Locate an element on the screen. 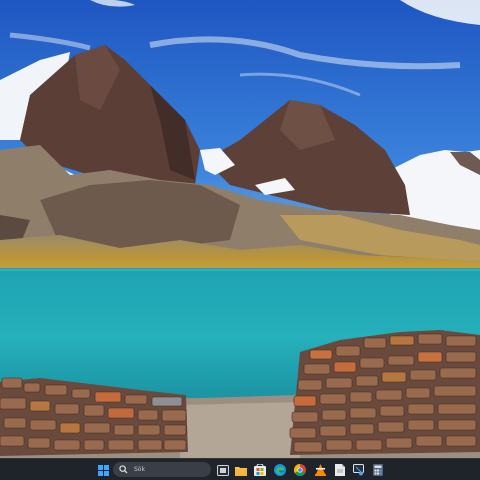 The width and height of the screenshot is (480, 480). chrome-browser-icon is located at coordinates (300, 470).